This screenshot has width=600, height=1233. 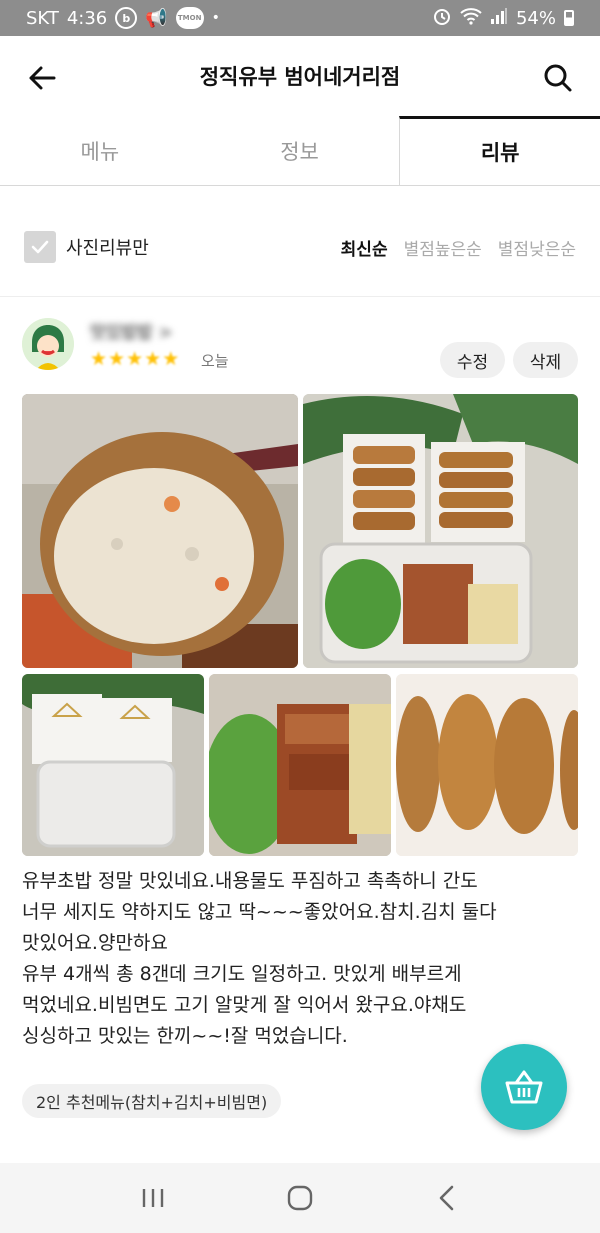 I want to click on system-back-button, so click(x=447, y=1198).